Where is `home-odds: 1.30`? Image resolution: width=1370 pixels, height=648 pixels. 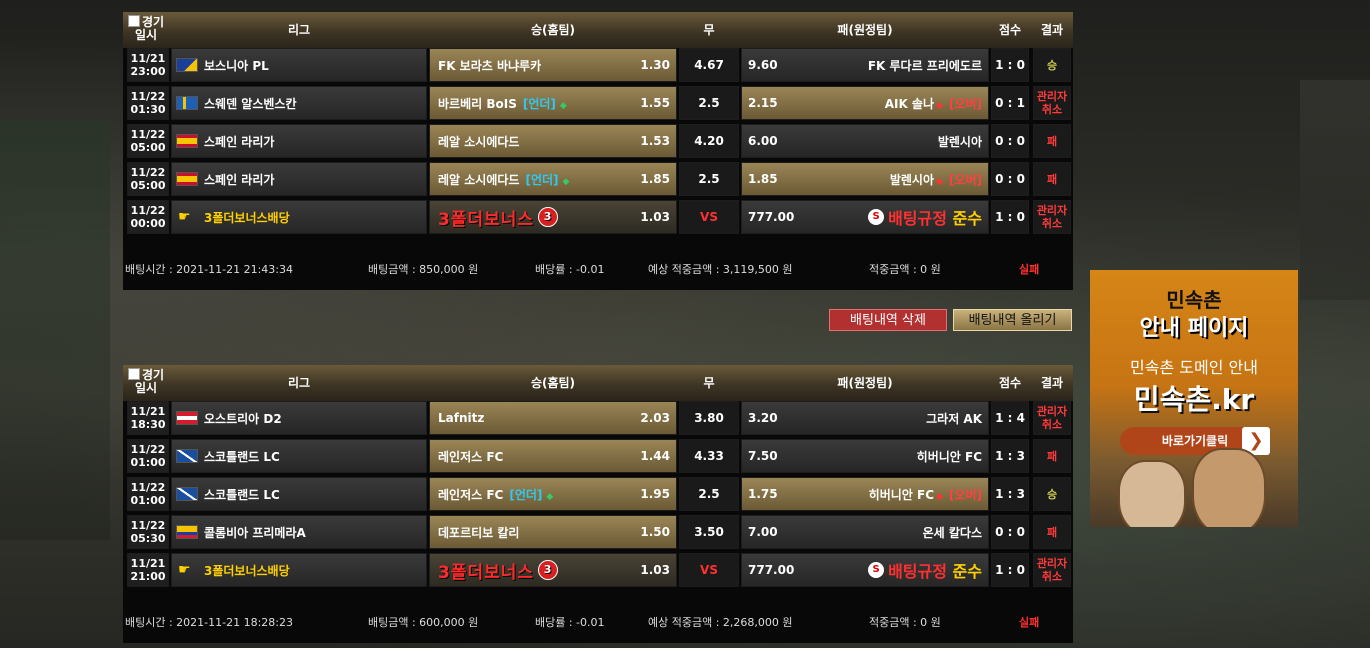 home-odds: 1.30 is located at coordinates (655, 65).